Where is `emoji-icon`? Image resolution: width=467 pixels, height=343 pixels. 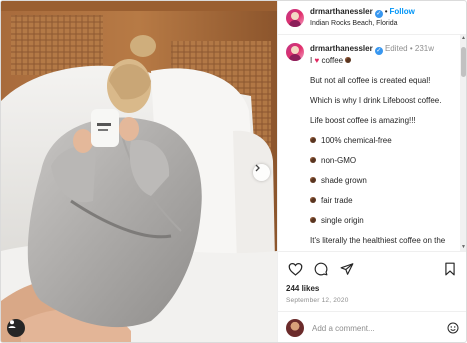
emoji-icon is located at coordinates (453, 328).